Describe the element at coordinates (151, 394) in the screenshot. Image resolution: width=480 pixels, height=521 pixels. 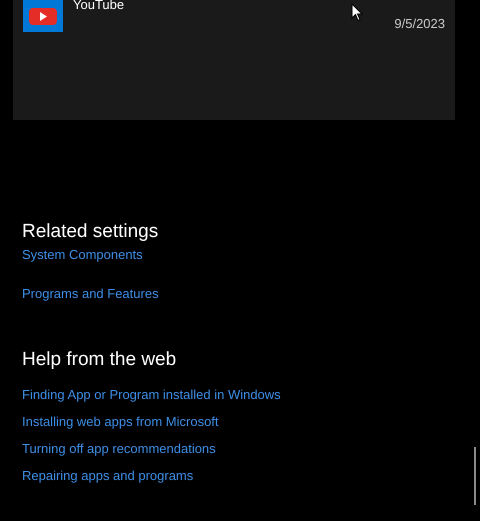
I see `settings-link: Finding App or Program installed in Windows` at that location.